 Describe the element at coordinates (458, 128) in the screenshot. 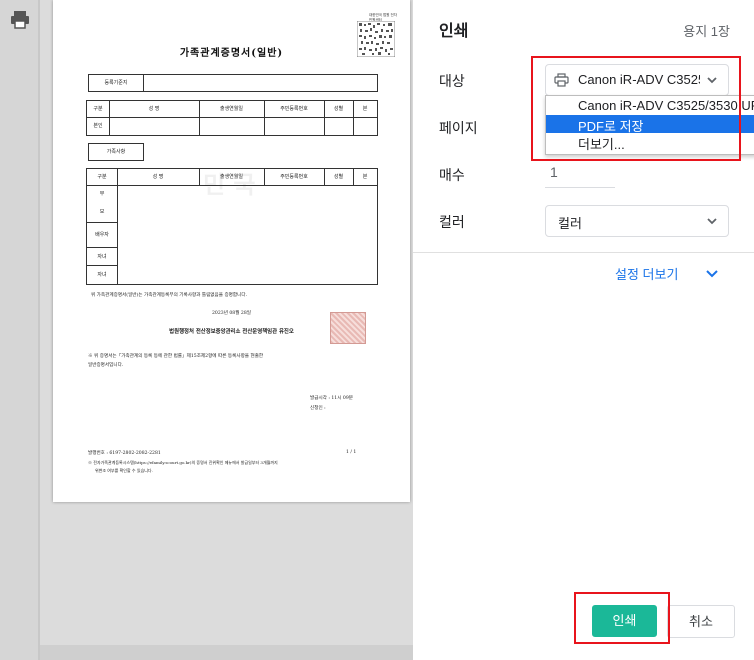

I see `pages-label: 페이지` at that location.